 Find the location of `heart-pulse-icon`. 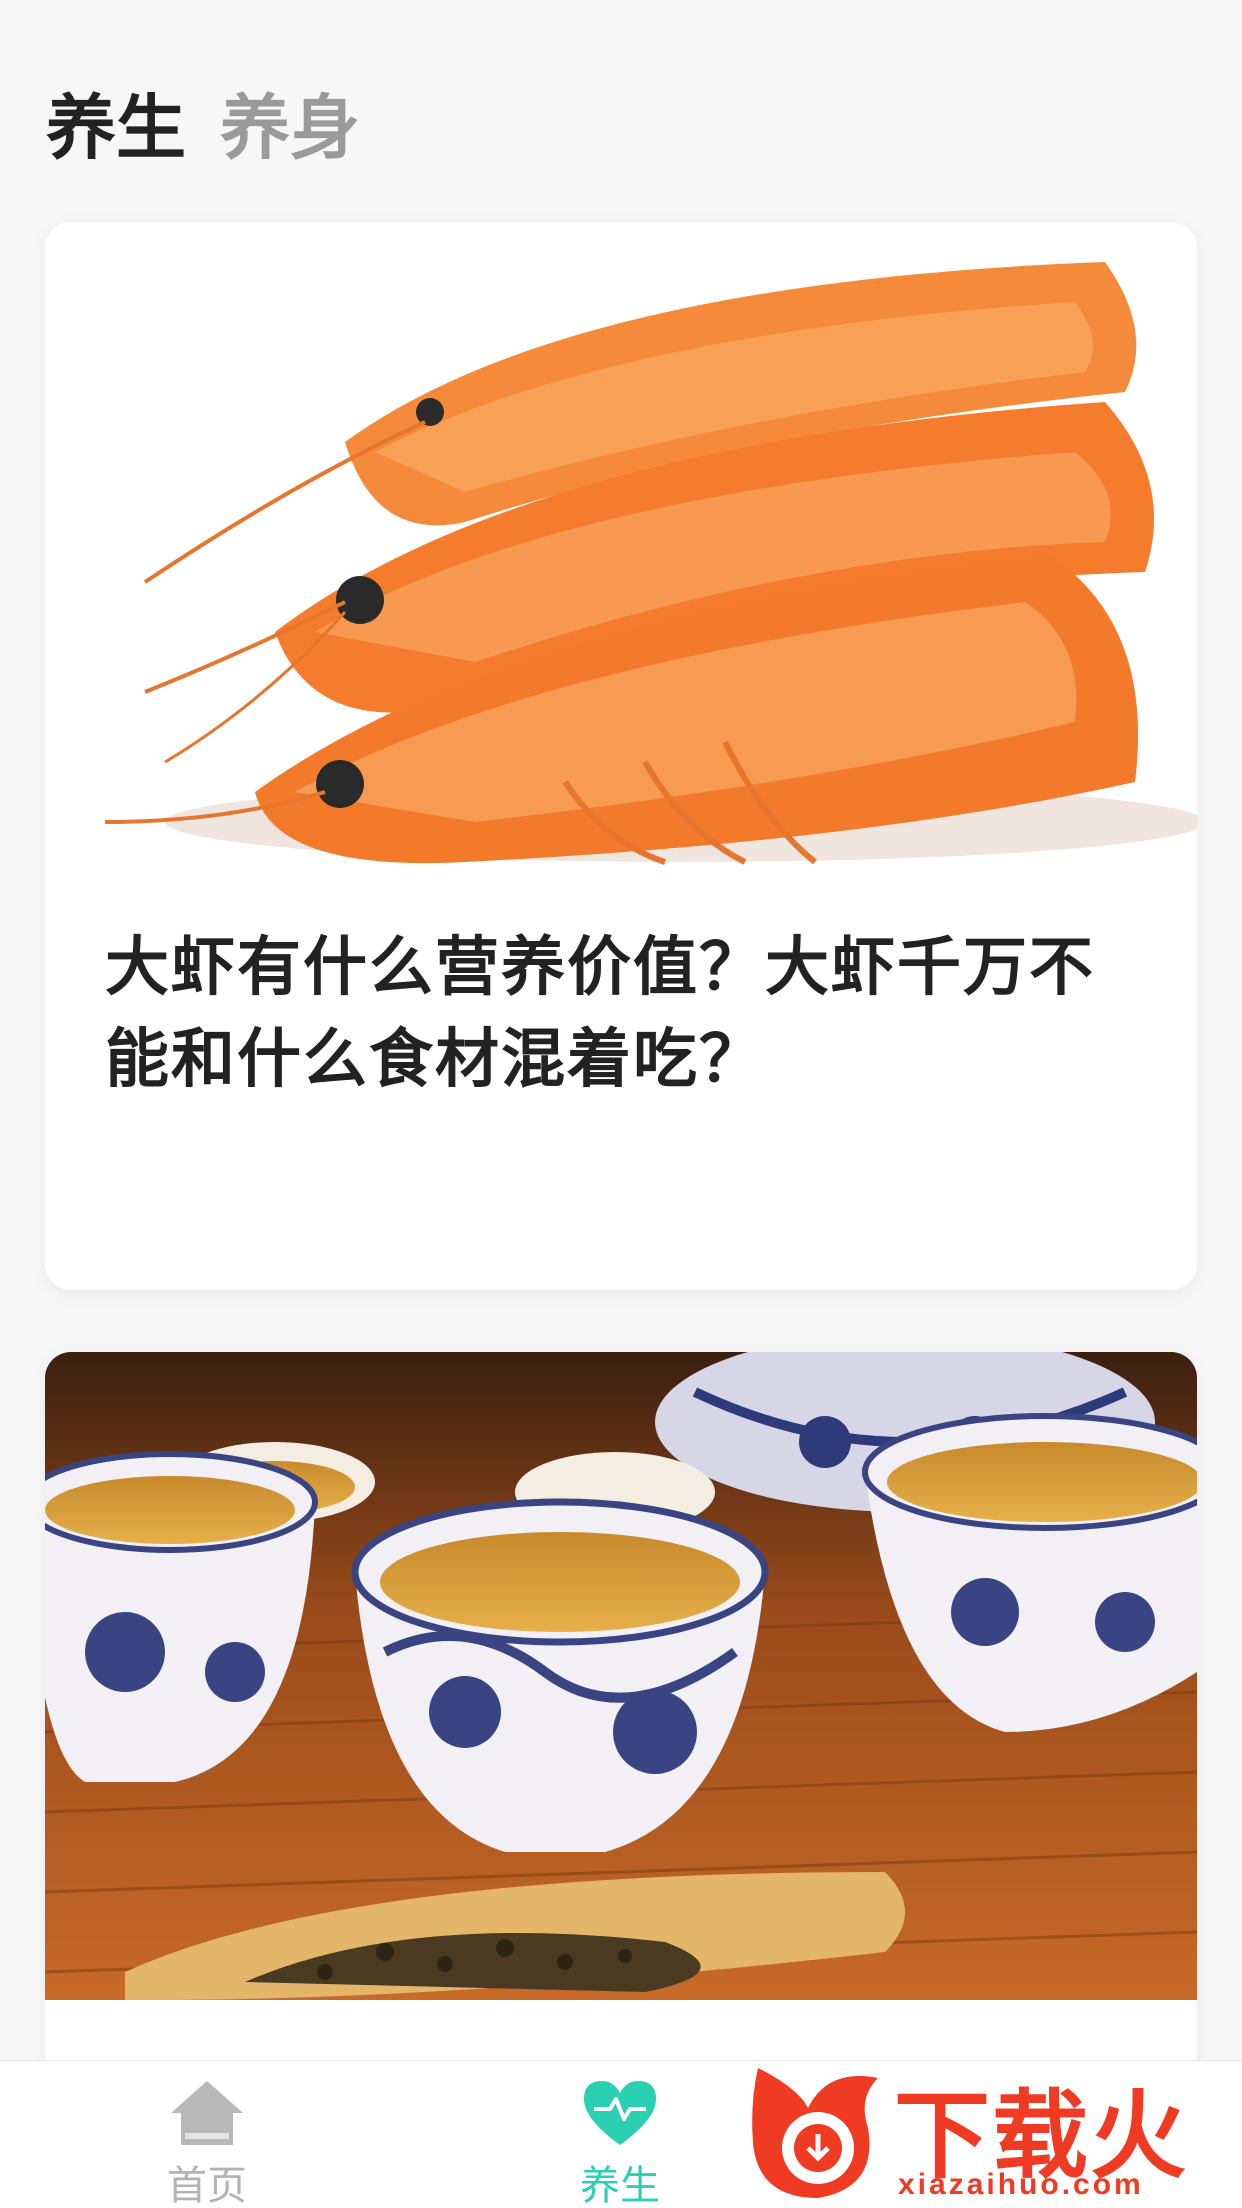

heart-pulse-icon is located at coordinates (620, 2113).